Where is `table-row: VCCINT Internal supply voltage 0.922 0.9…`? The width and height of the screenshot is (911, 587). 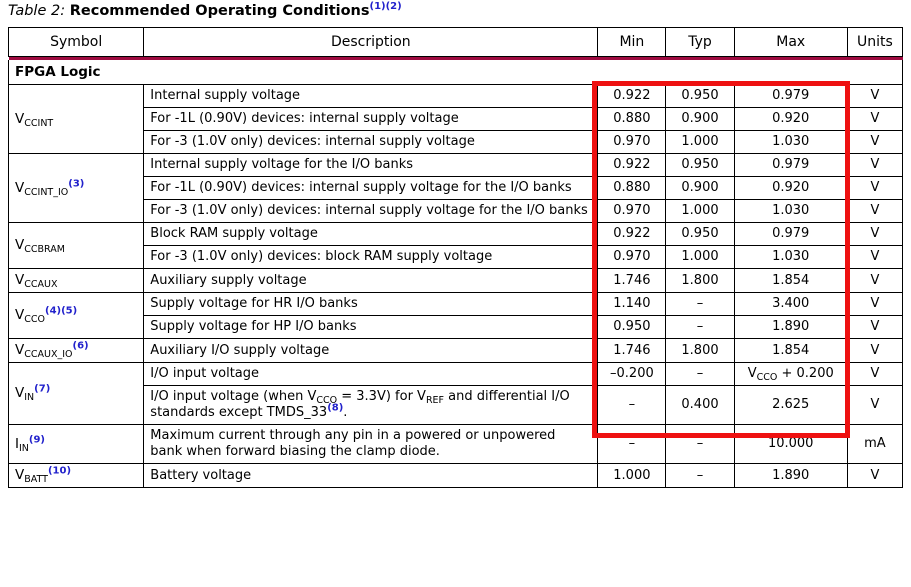
table-row: VCCINT Internal supply voltage 0.922 0.9… is located at coordinates (455, 119).